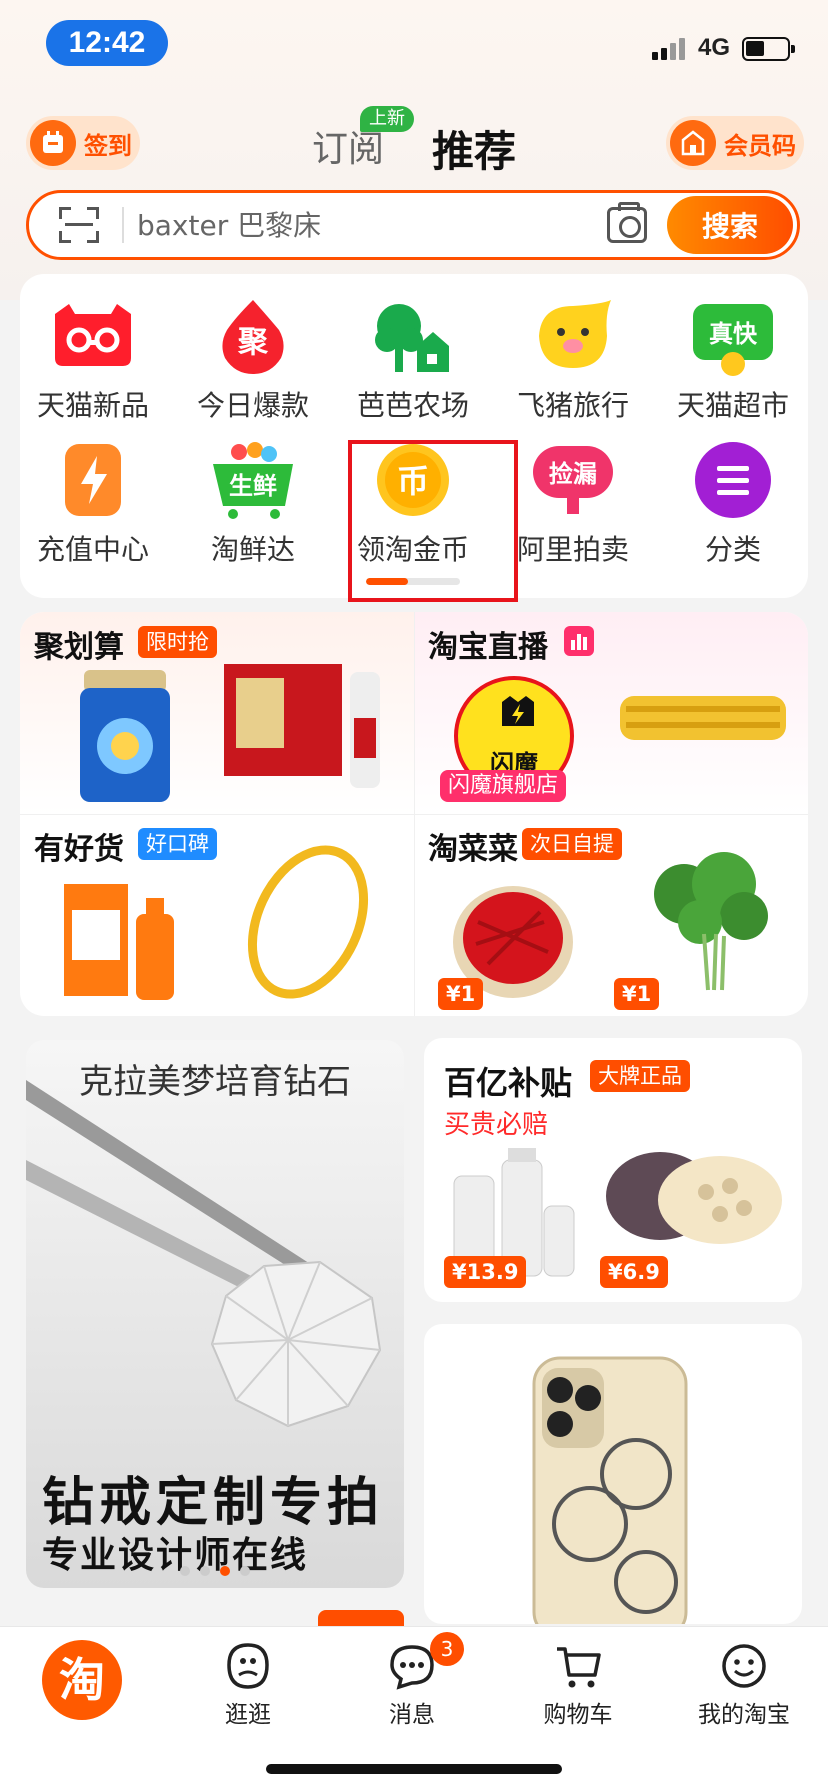 This screenshot has width=828, height=1792. Describe the element at coordinates (733, 334) in the screenshot. I see `svg-text: 真快` at that location.